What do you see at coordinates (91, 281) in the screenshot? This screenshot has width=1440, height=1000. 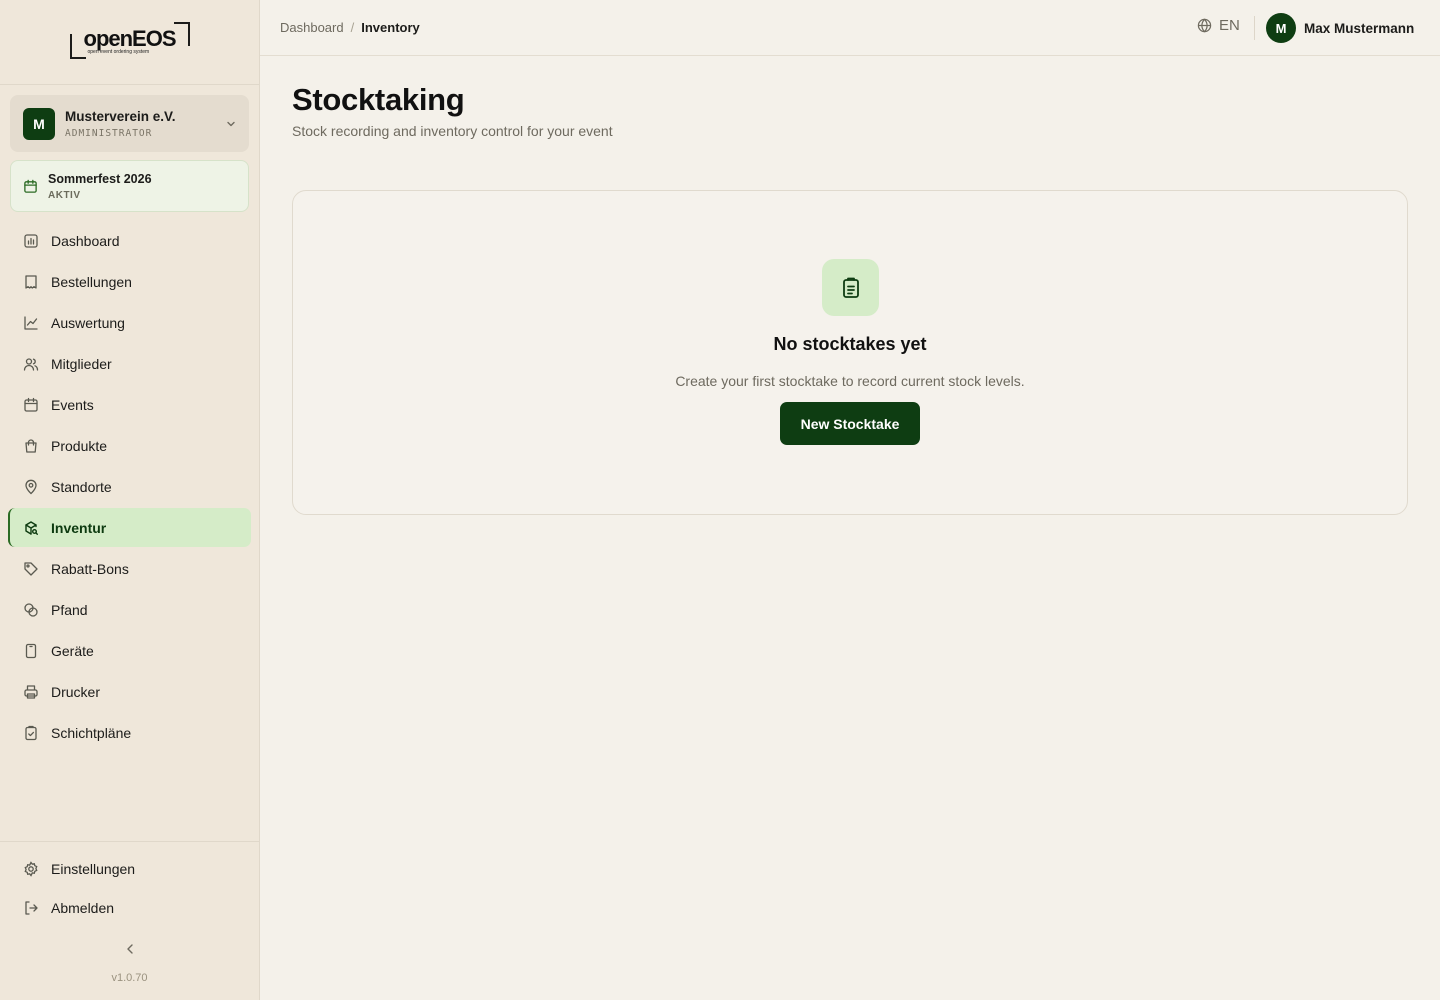 I see `sidebar-item-label: Bestellungen` at bounding box center [91, 281].